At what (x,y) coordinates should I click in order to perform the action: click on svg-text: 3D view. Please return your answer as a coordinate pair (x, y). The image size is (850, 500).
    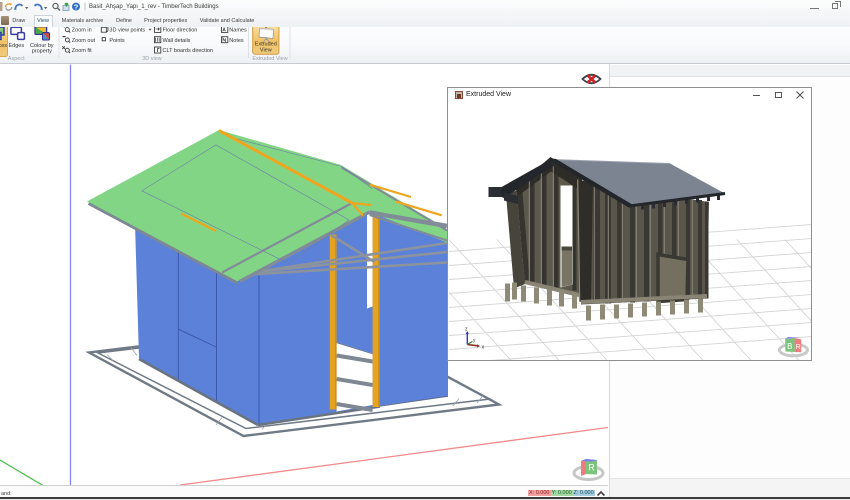
    Looking at the image, I should click on (152, 58).